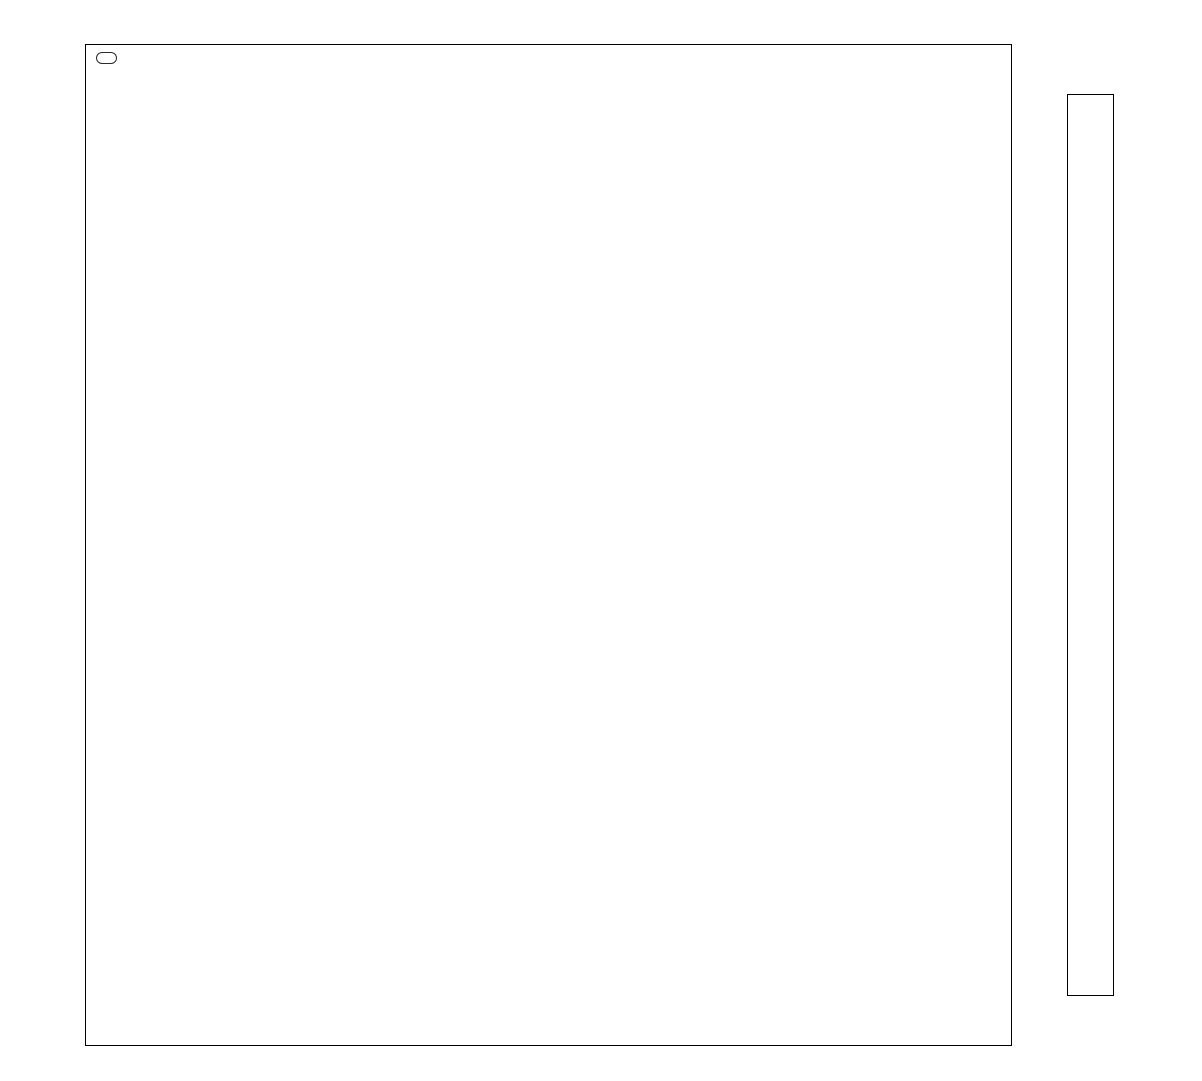 Image resolution: width=1202 pixels, height=1081 pixels. I want to click on colorbar-axis-label, so click(1178, 545).